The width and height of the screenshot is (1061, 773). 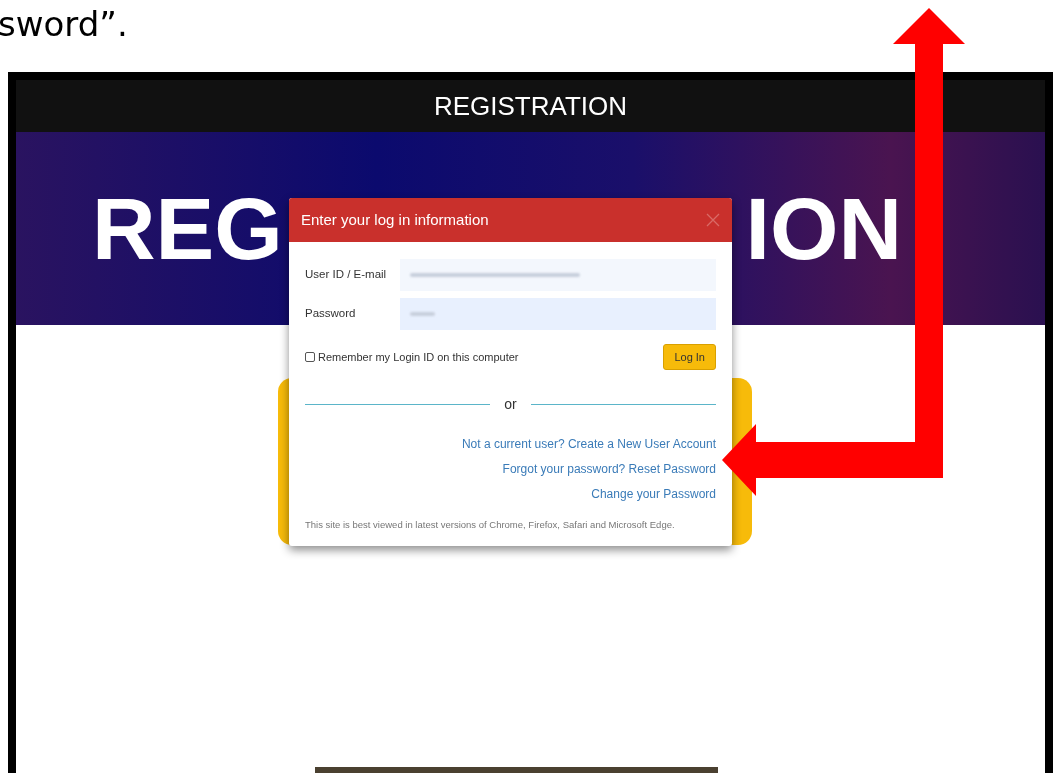 What do you see at coordinates (331, 314) in the screenshot?
I see `field-label: Password` at bounding box center [331, 314].